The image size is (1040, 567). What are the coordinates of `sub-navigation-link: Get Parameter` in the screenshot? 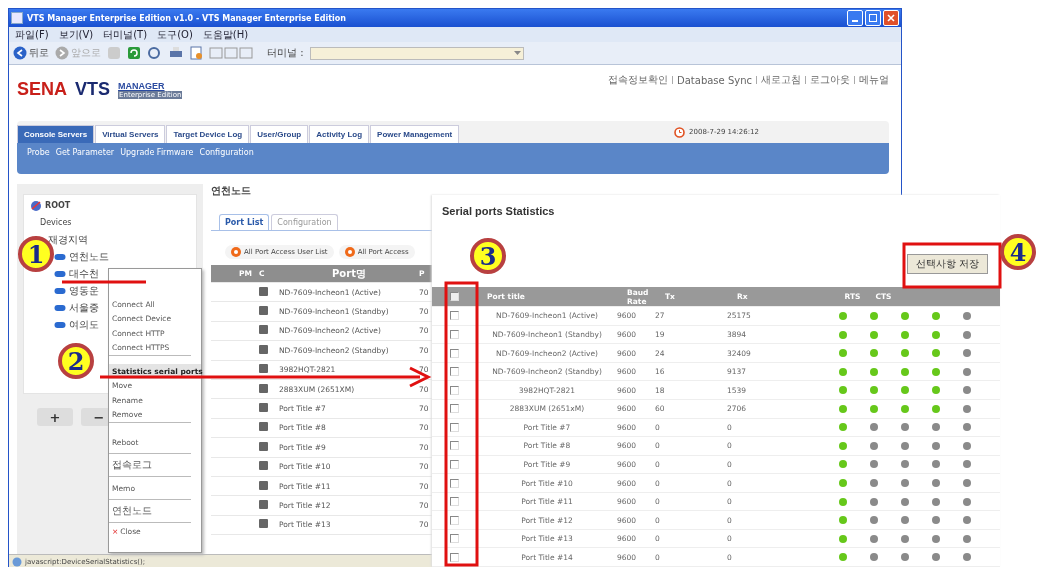 It's located at (85, 152).